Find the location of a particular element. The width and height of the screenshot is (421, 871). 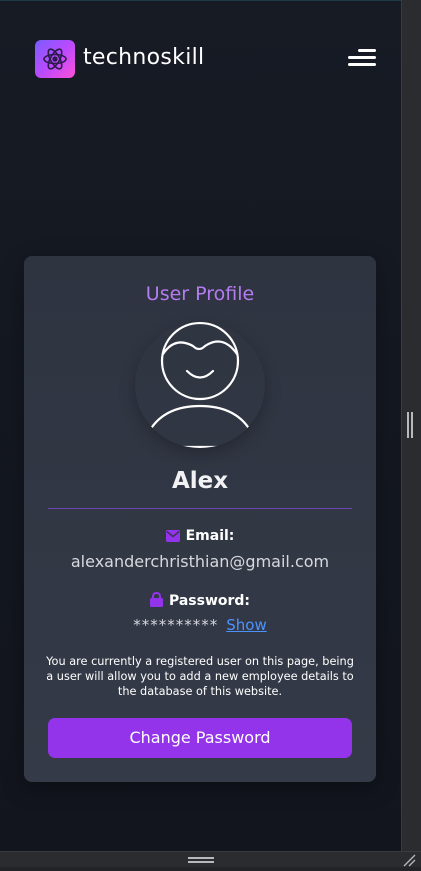

change-password-button: Change Password is located at coordinates (200, 738).